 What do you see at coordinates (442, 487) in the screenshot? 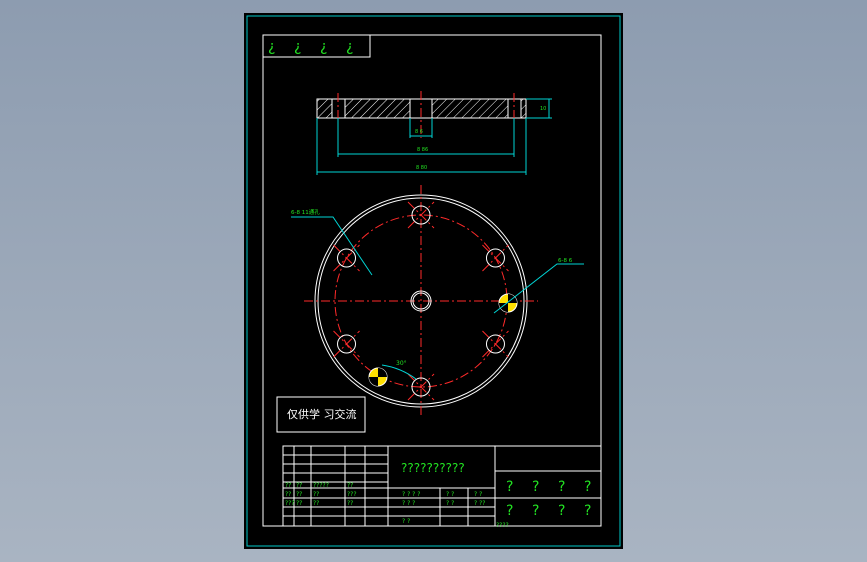
I see `title-block: ?????????? ????` at bounding box center [442, 487].